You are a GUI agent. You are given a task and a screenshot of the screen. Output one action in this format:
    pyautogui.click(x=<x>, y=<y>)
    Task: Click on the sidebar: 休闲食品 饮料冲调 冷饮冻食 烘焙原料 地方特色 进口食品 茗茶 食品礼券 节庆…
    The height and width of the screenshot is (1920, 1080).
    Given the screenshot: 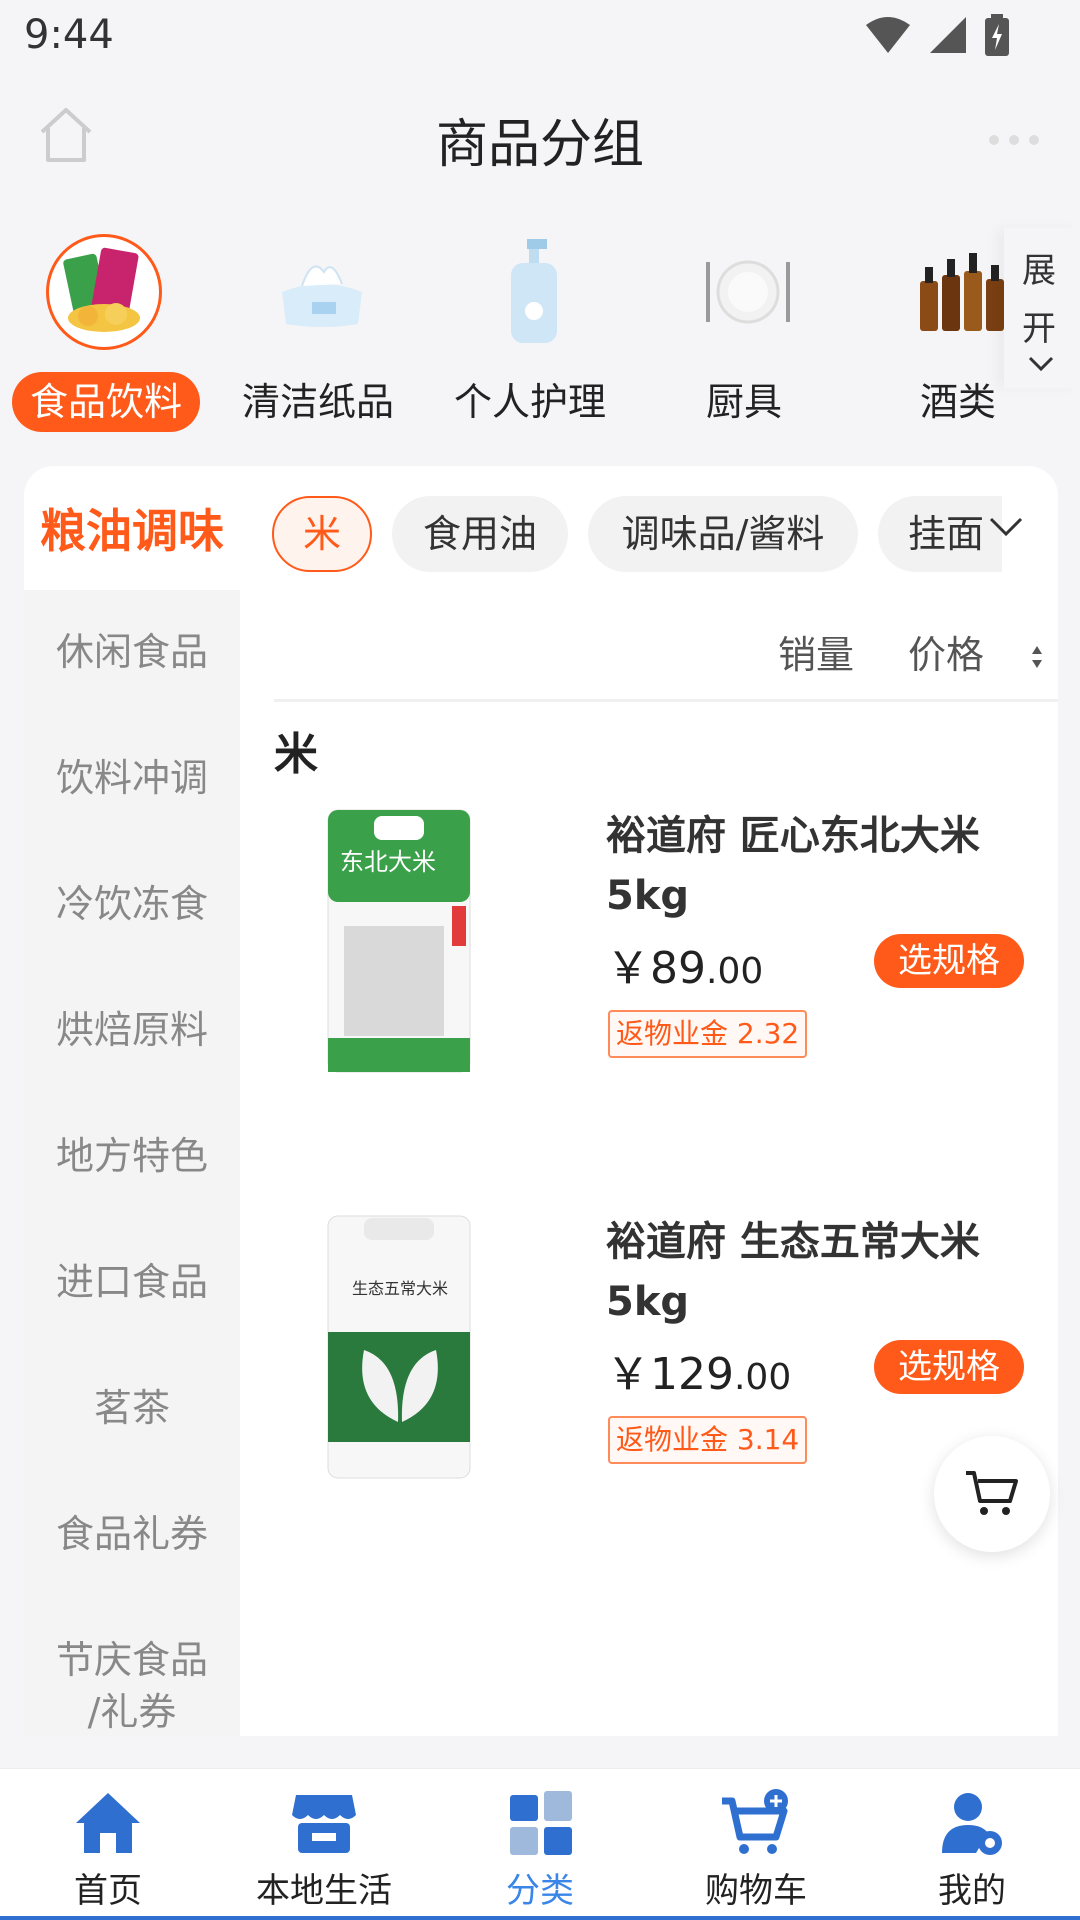 What is the action you would take?
    pyautogui.click(x=132, y=1163)
    